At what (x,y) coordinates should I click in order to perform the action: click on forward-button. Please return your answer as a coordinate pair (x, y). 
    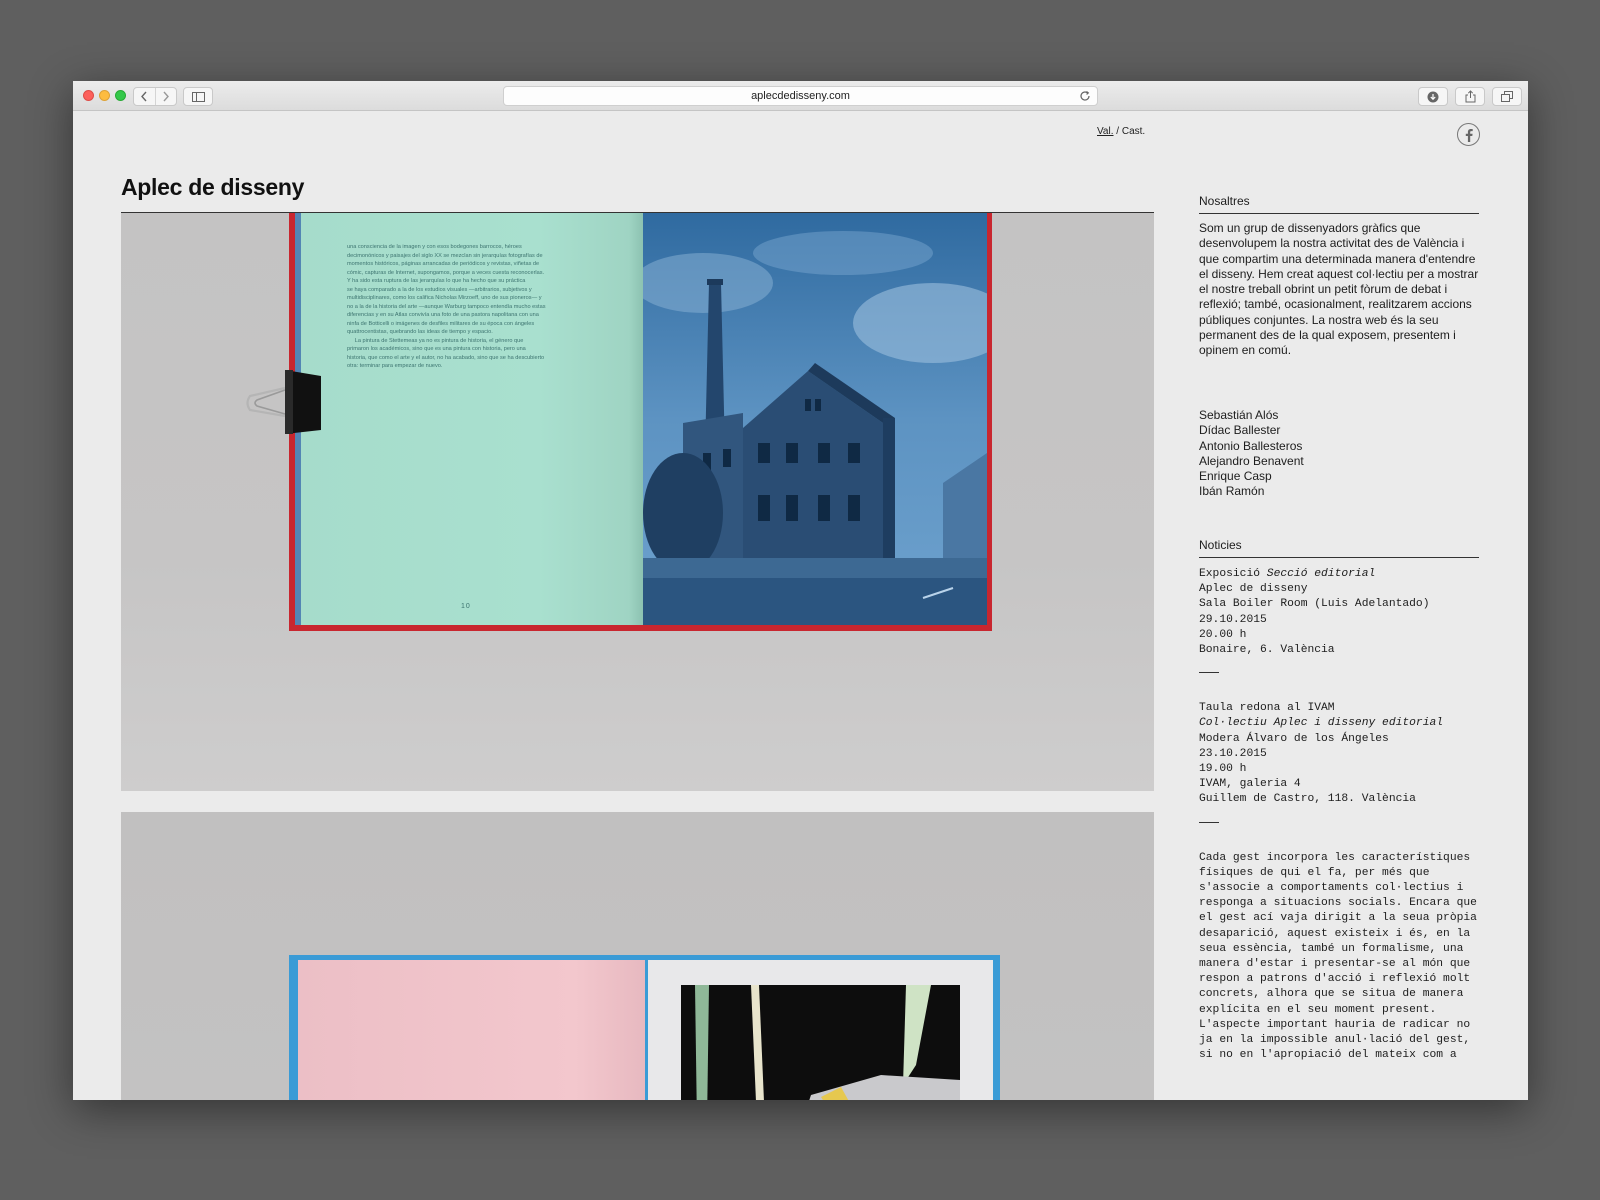
    Looking at the image, I should click on (166, 96).